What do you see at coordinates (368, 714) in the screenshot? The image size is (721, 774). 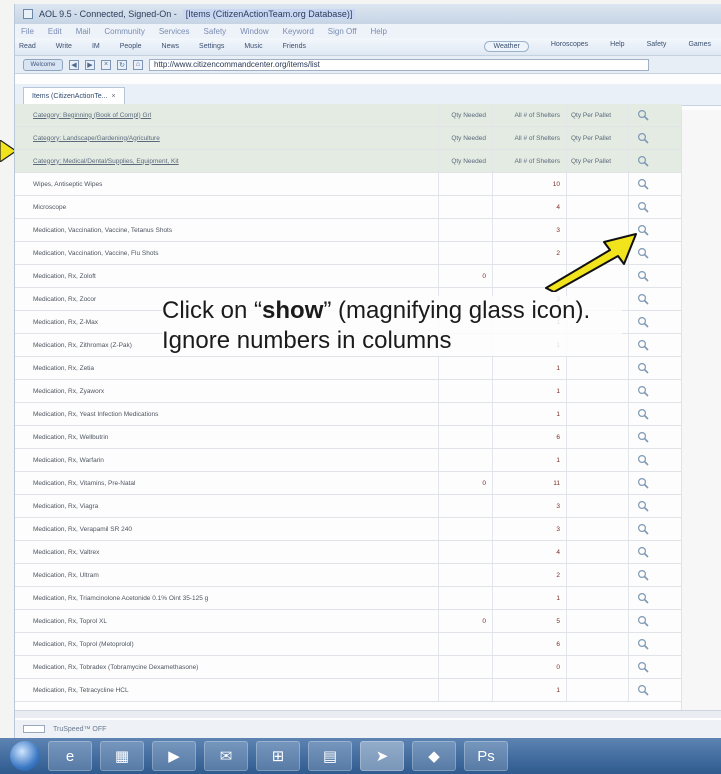 I see `horizontal-scrollbar` at bounding box center [368, 714].